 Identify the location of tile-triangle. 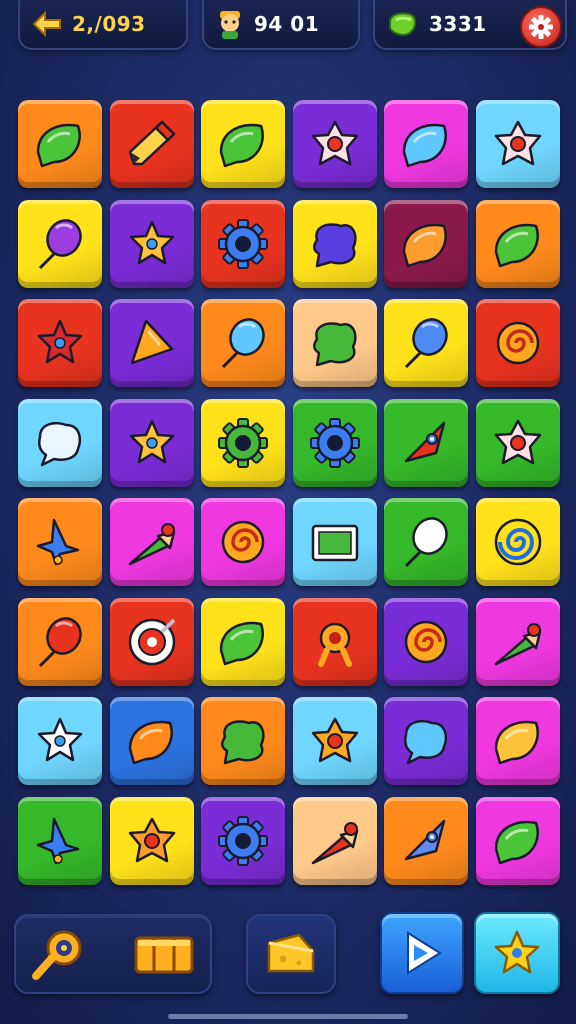
(151, 343).